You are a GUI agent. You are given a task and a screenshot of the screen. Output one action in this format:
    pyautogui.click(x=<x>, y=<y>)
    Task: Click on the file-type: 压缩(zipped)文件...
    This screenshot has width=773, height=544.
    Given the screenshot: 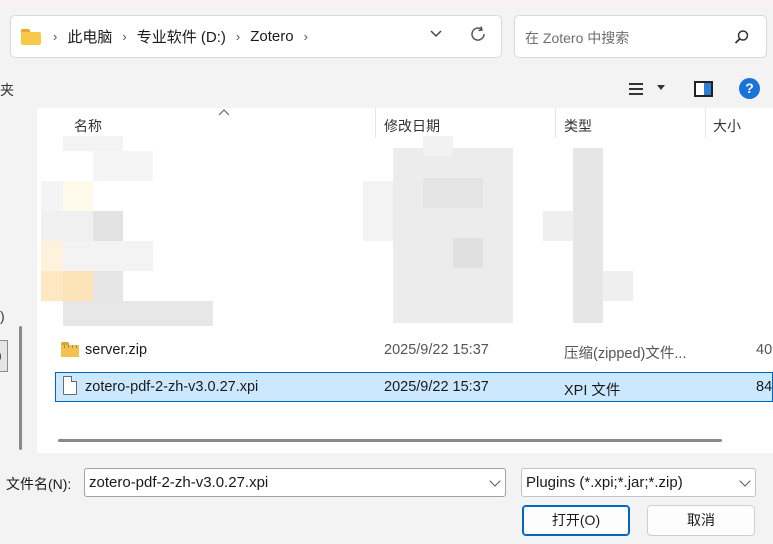 What is the action you would take?
    pyautogui.click(x=625, y=354)
    